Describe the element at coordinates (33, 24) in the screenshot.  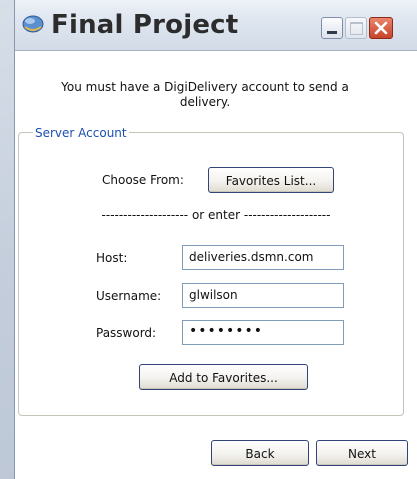
I see `app-icon` at that location.